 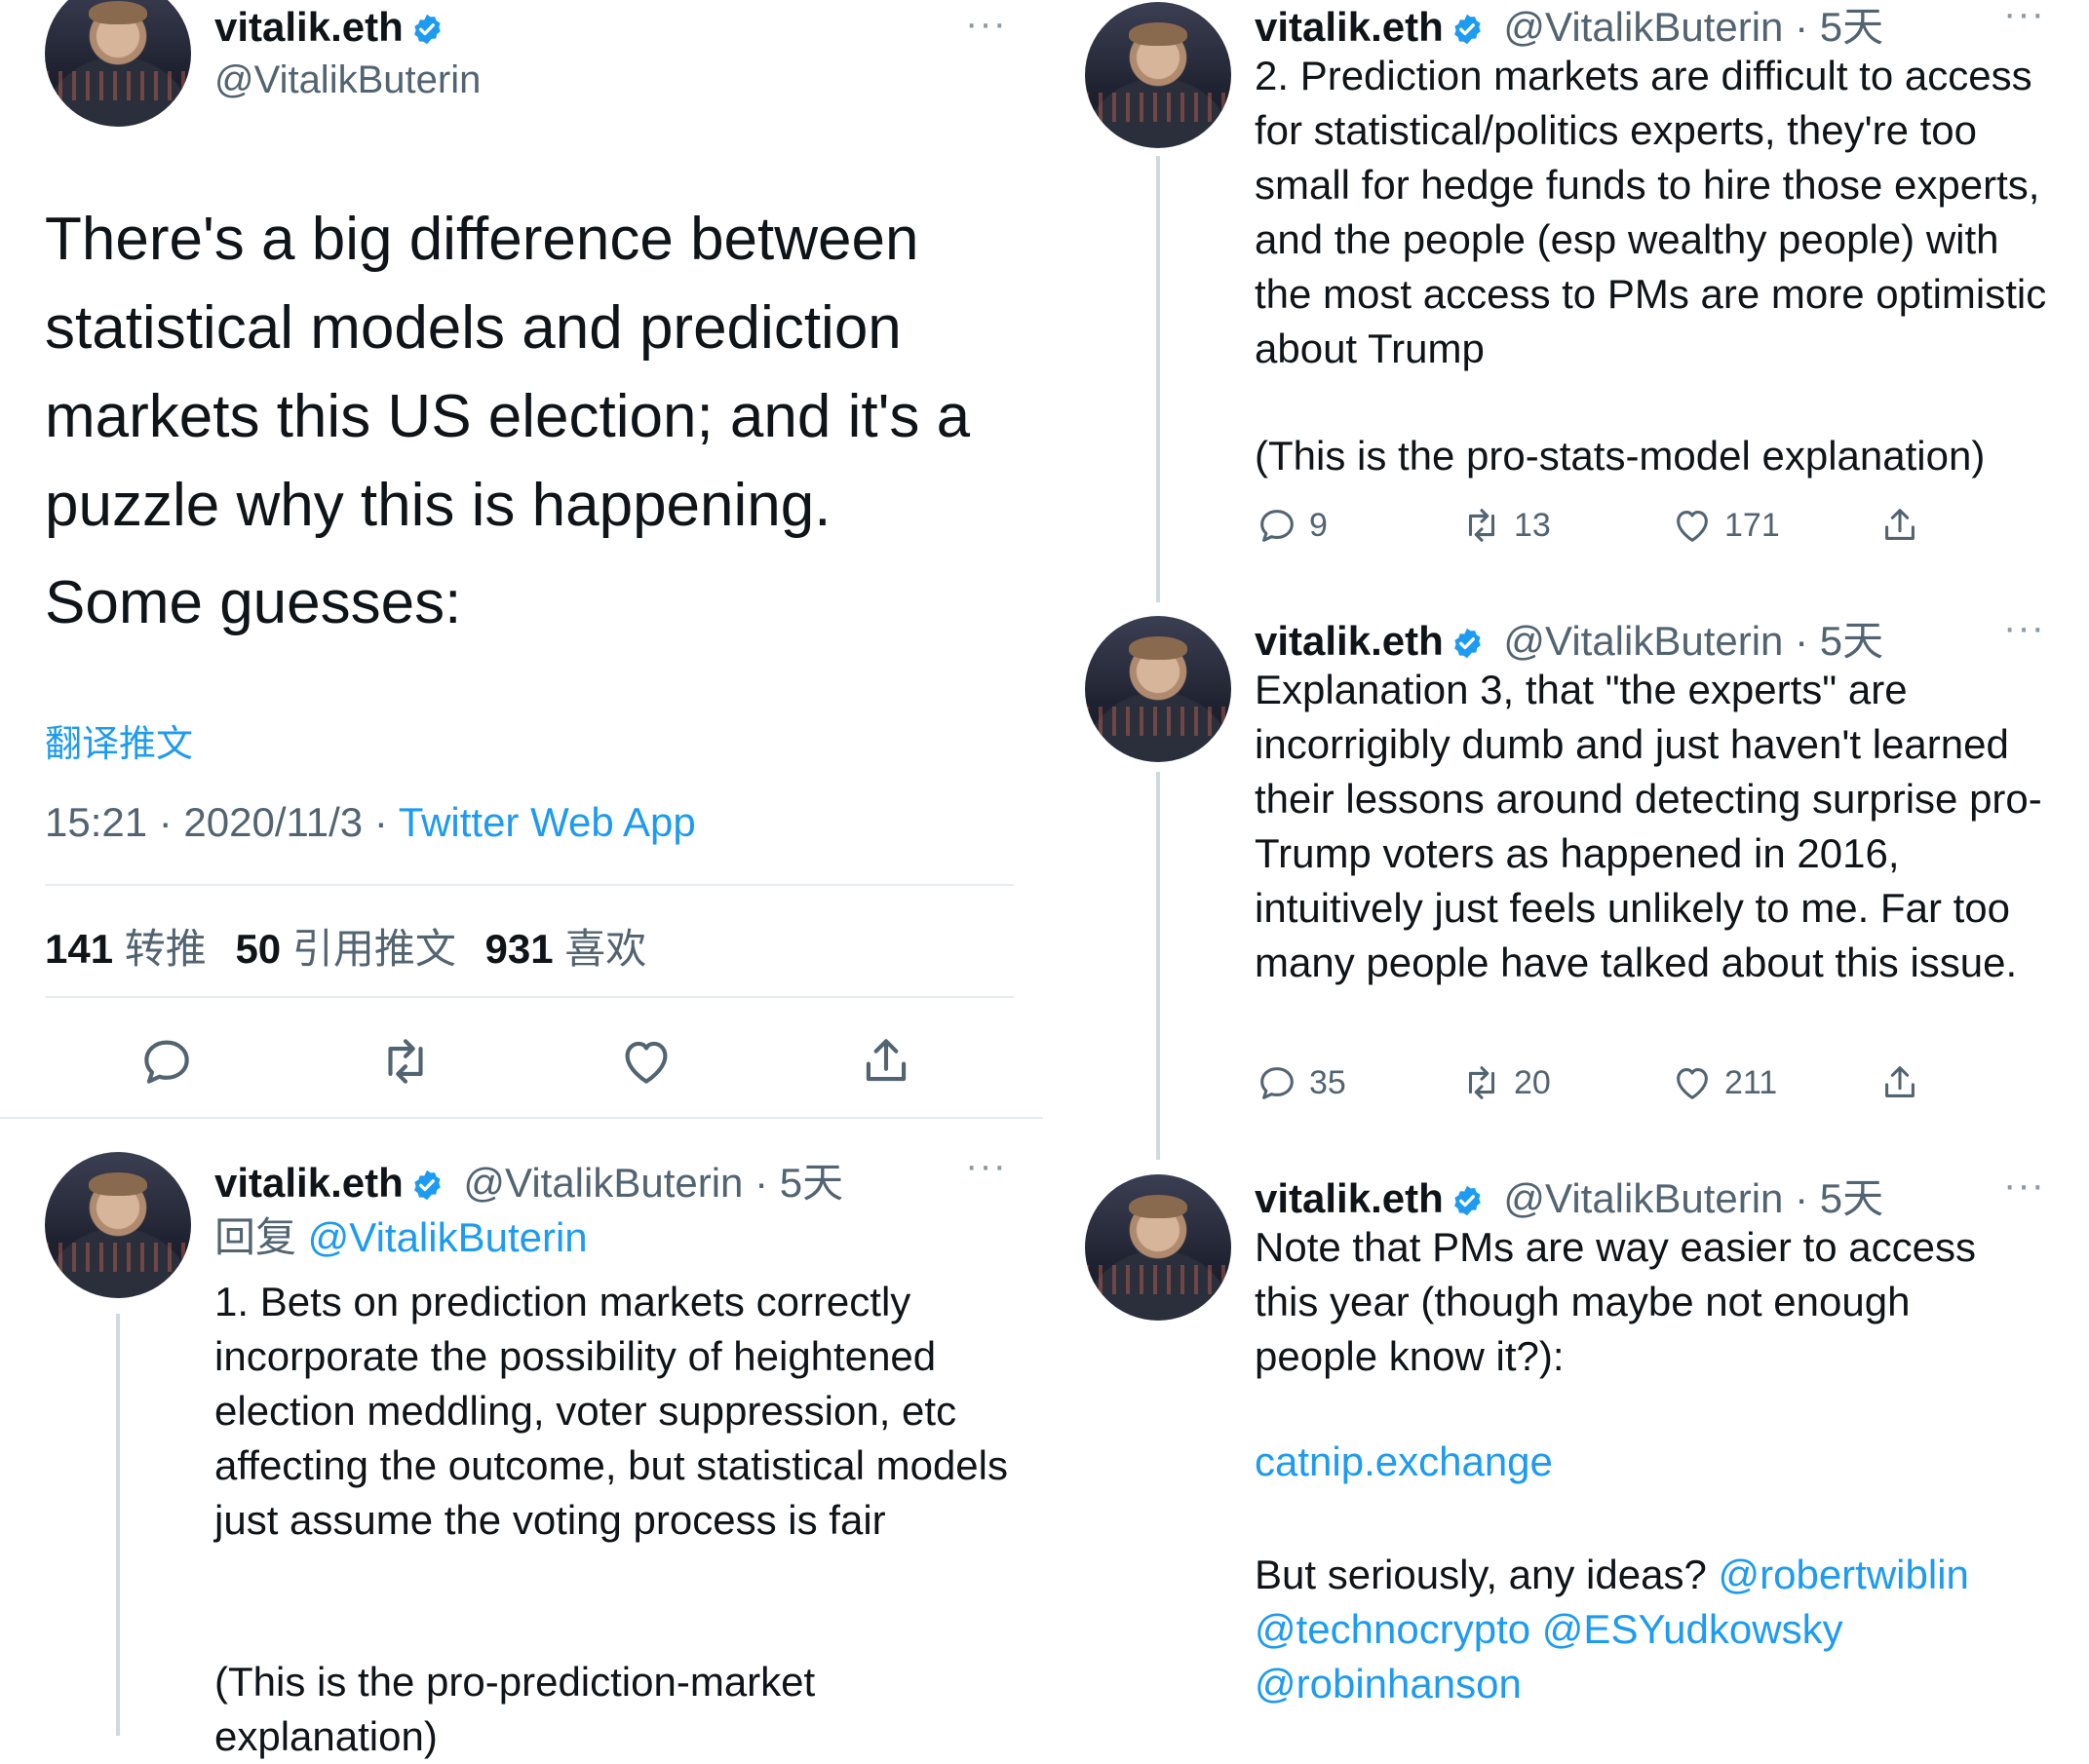 I want to click on retweets-count: 141, so click(x=79, y=949).